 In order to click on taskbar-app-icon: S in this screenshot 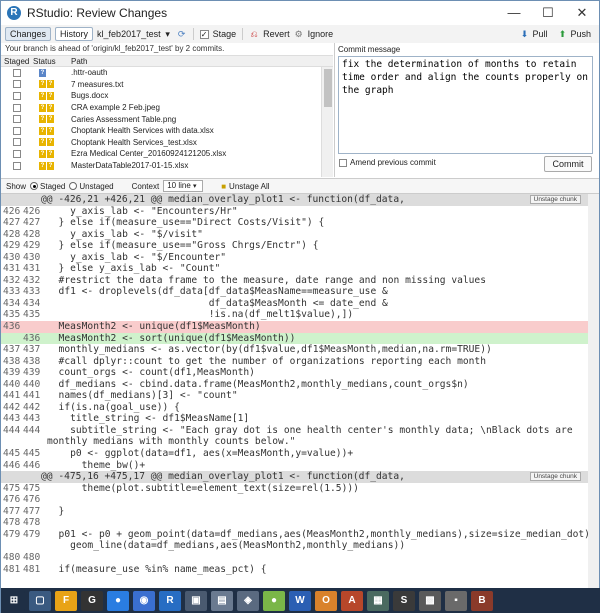, I will do `click(404, 601)`.